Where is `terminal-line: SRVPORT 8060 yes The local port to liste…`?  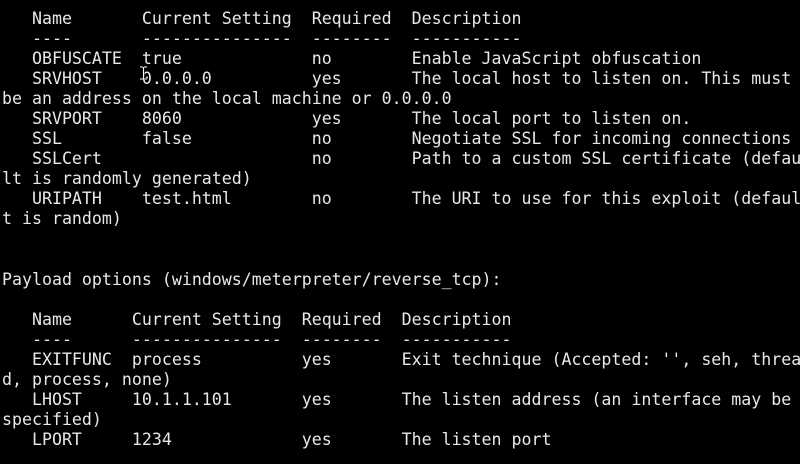 terminal-line: SRVPORT 8060 yes The local port to liste… is located at coordinates (347, 118).